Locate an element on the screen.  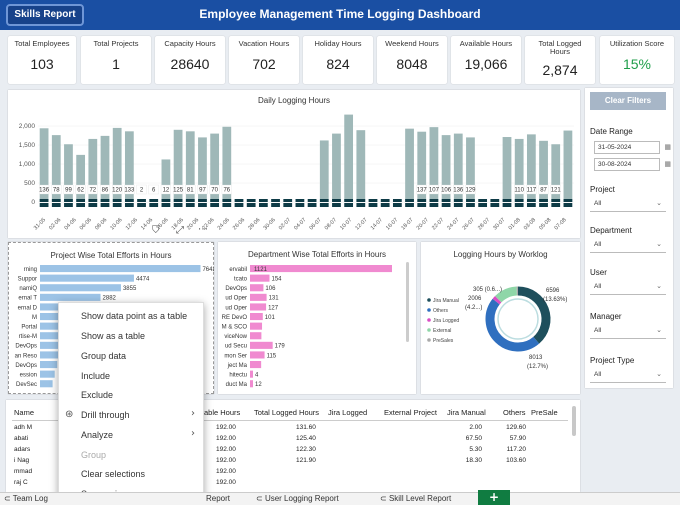
kpi-holiday-hours: Holiday Hours 824 is located at coordinates (338, 60).